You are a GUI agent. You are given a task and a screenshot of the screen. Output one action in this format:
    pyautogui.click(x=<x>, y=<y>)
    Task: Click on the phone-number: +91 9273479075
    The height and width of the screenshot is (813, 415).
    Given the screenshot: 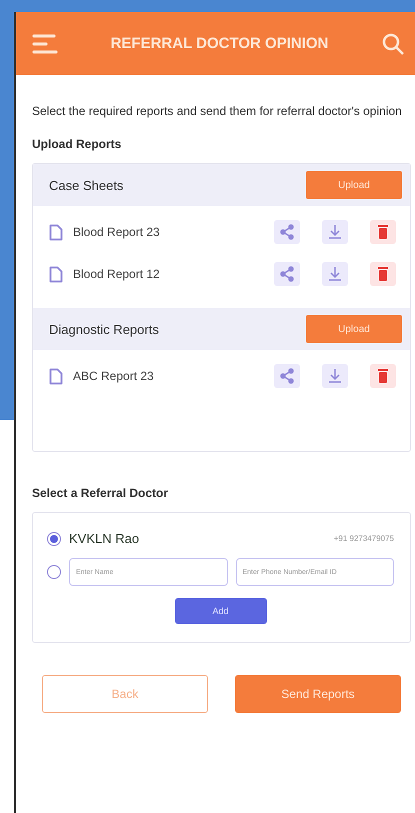 What is the action you would take?
    pyautogui.click(x=364, y=538)
    